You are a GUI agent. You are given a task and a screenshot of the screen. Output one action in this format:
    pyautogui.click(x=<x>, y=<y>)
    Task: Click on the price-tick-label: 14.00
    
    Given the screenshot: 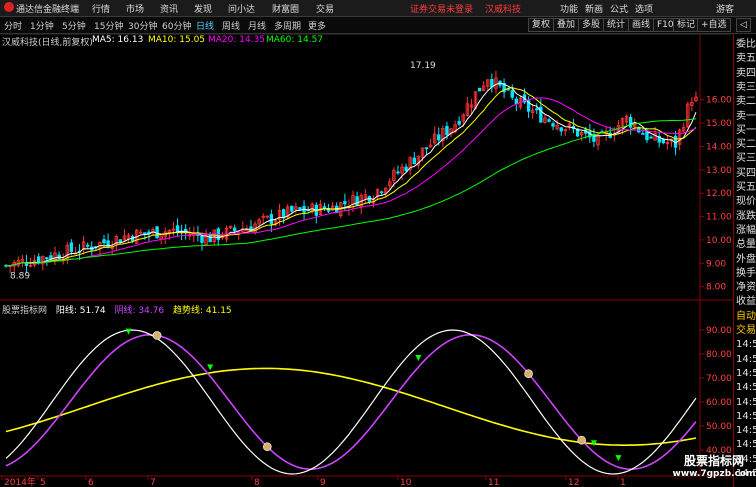 What is the action you would take?
    pyautogui.click(x=719, y=147)
    